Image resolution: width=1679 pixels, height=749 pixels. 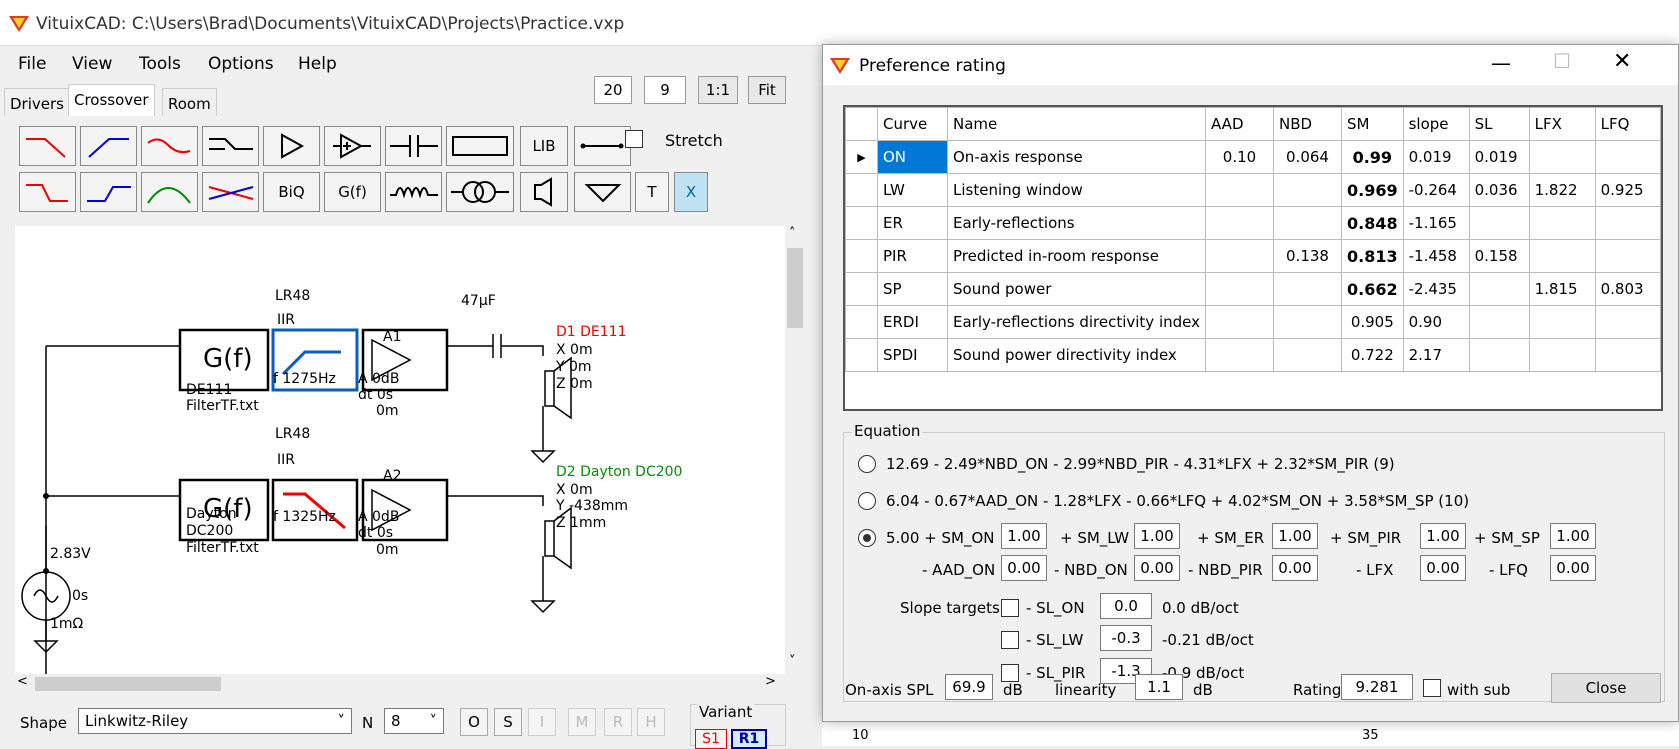 What do you see at coordinates (1573, 536) in the screenshot?
I see `sm-sp-input: 1.00` at bounding box center [1573, 536].